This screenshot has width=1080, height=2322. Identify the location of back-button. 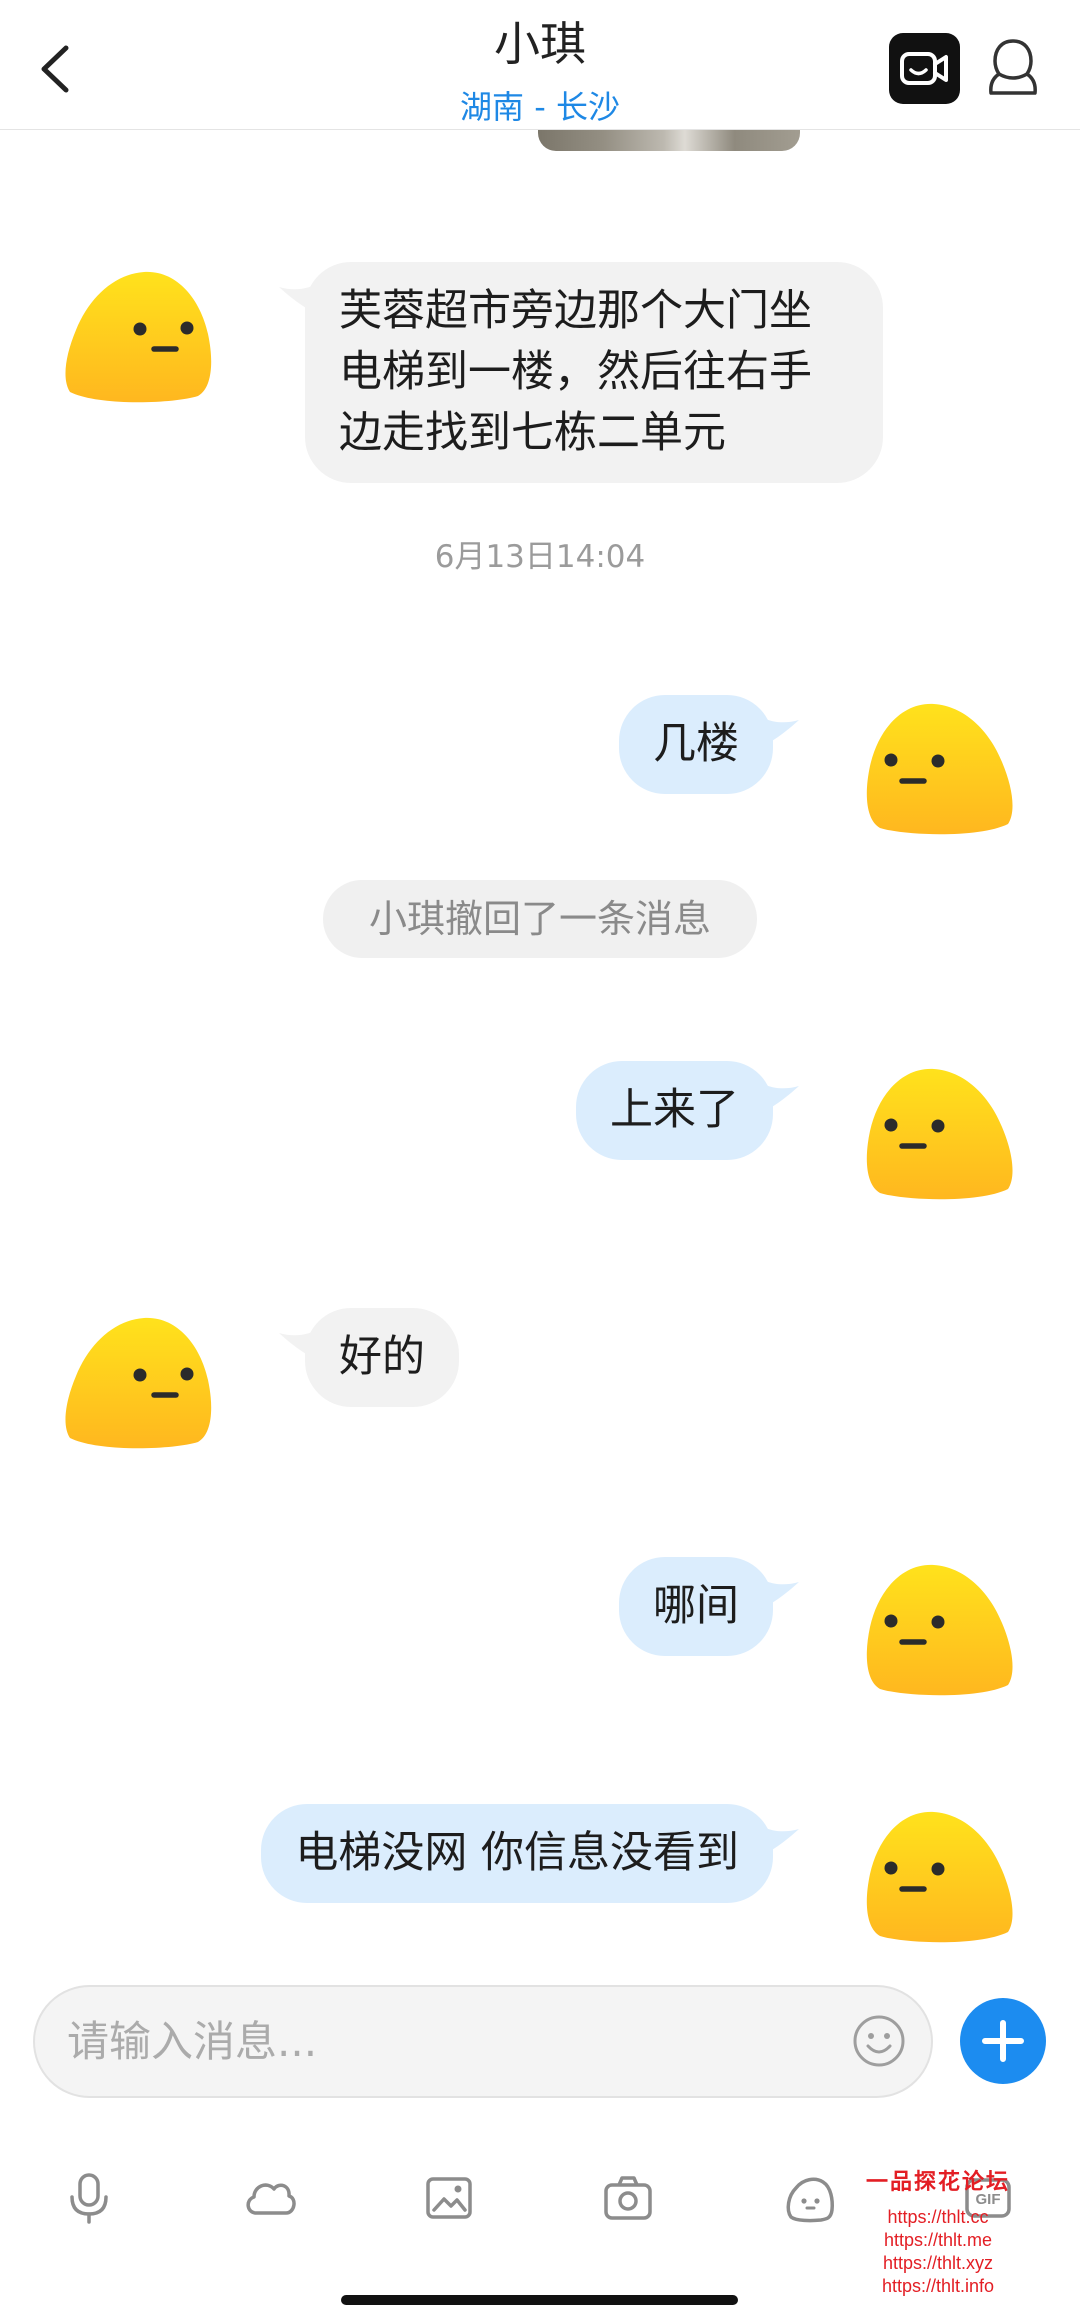
(55, 69).